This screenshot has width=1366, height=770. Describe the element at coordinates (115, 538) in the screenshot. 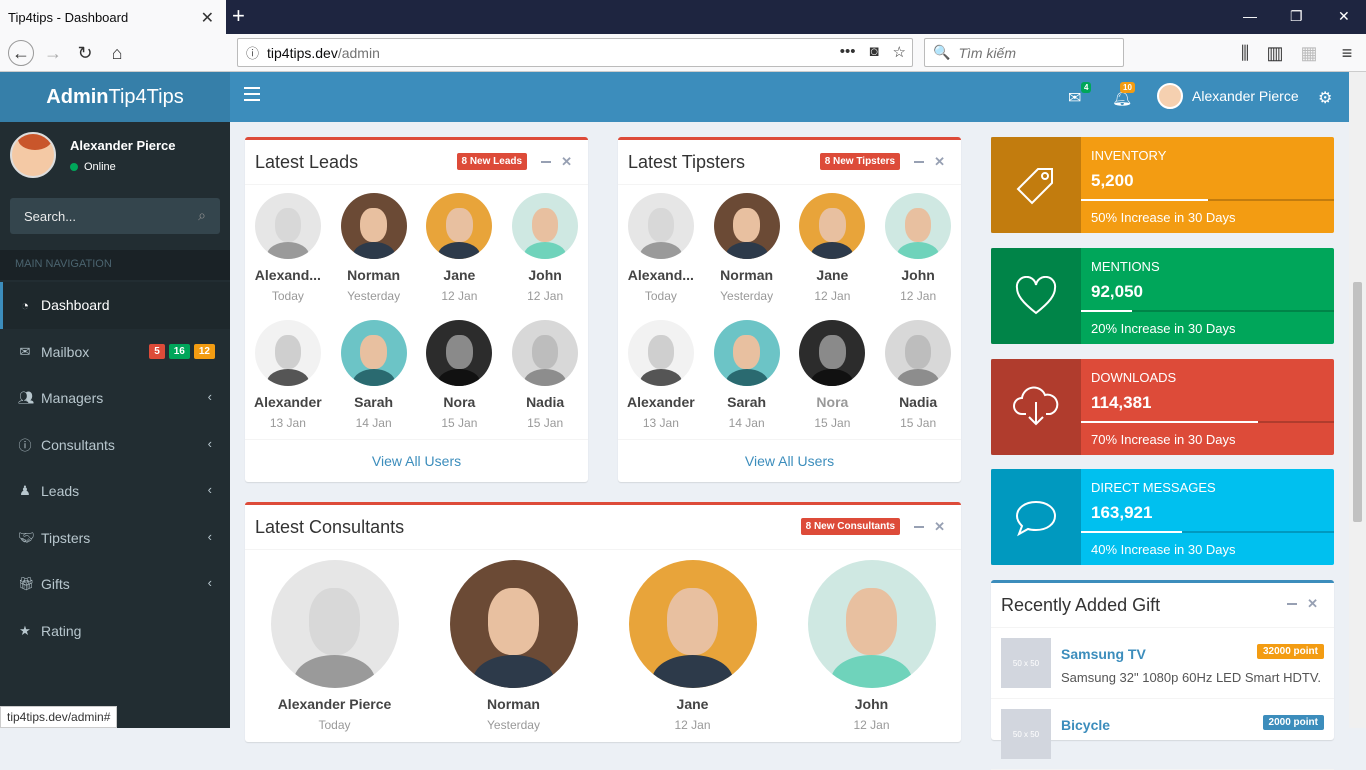

I see `sidebar-item-tipsters: 🤝︎ Tipsters ‹` at that location.